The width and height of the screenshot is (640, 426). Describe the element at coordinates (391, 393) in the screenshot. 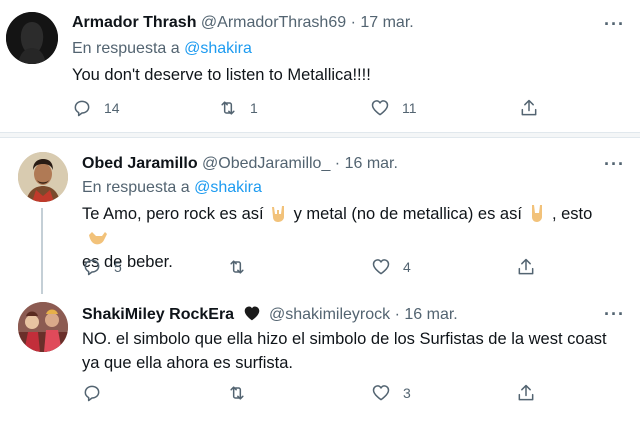

I see `like-button: 3` at that location.